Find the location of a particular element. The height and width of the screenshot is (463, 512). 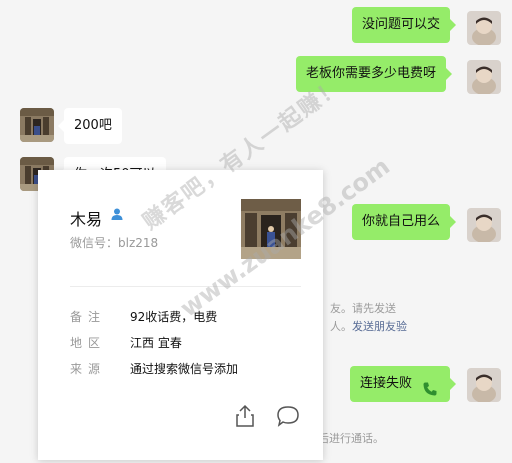

region-label: 地区 is located at coordinates (88, 343).